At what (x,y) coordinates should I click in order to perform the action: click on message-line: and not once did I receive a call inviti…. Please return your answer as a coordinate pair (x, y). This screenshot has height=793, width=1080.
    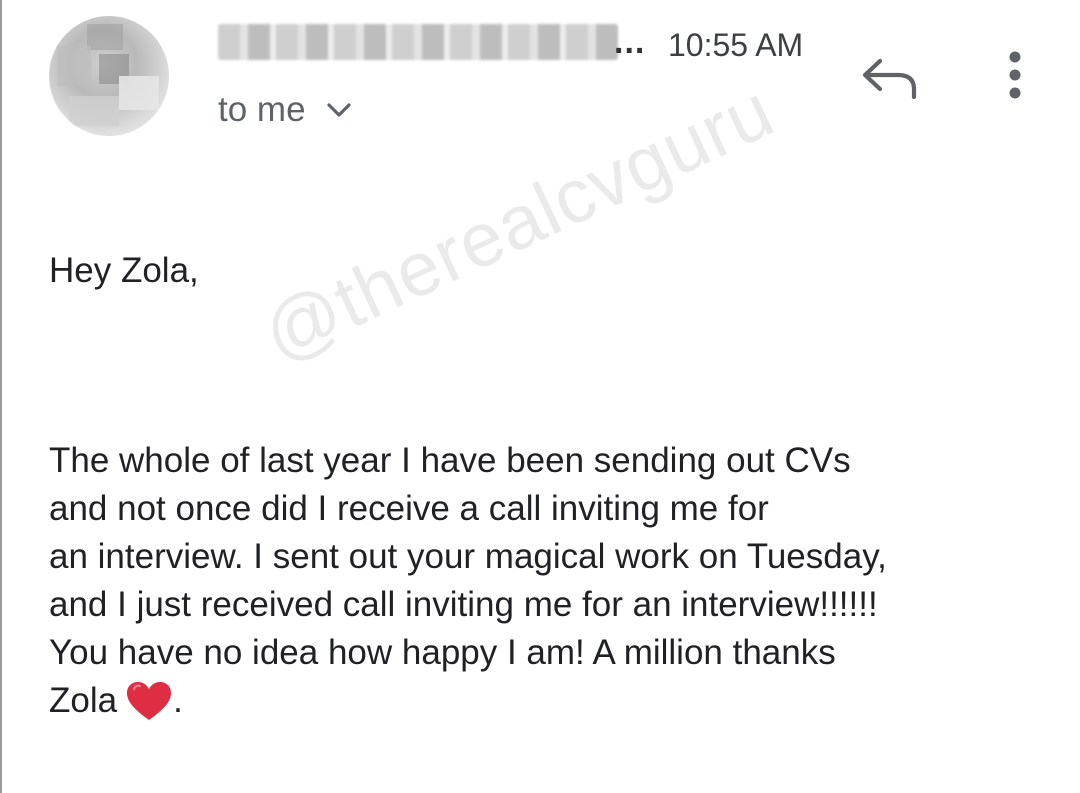
    Looking at the image, I should click on (409, 508).